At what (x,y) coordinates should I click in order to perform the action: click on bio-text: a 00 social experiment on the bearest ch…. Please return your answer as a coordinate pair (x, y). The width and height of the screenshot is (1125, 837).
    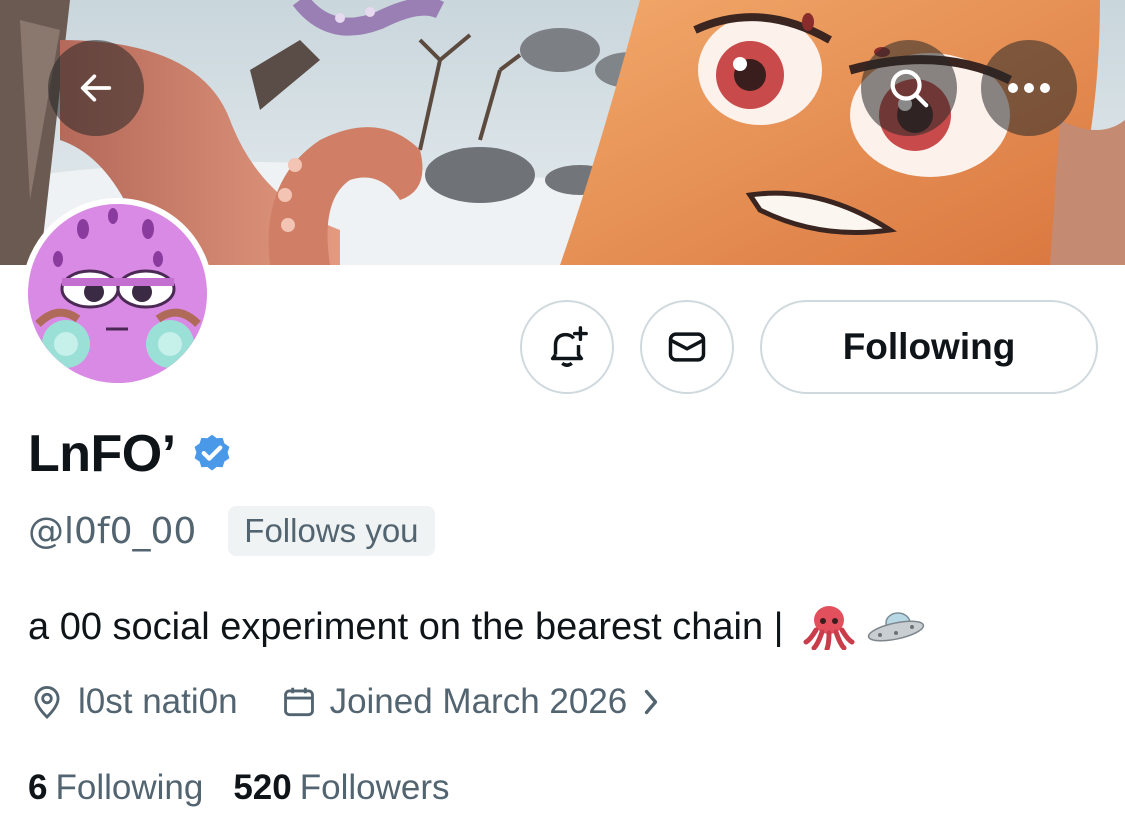
    Looking at the image, I should click on (406, 626).